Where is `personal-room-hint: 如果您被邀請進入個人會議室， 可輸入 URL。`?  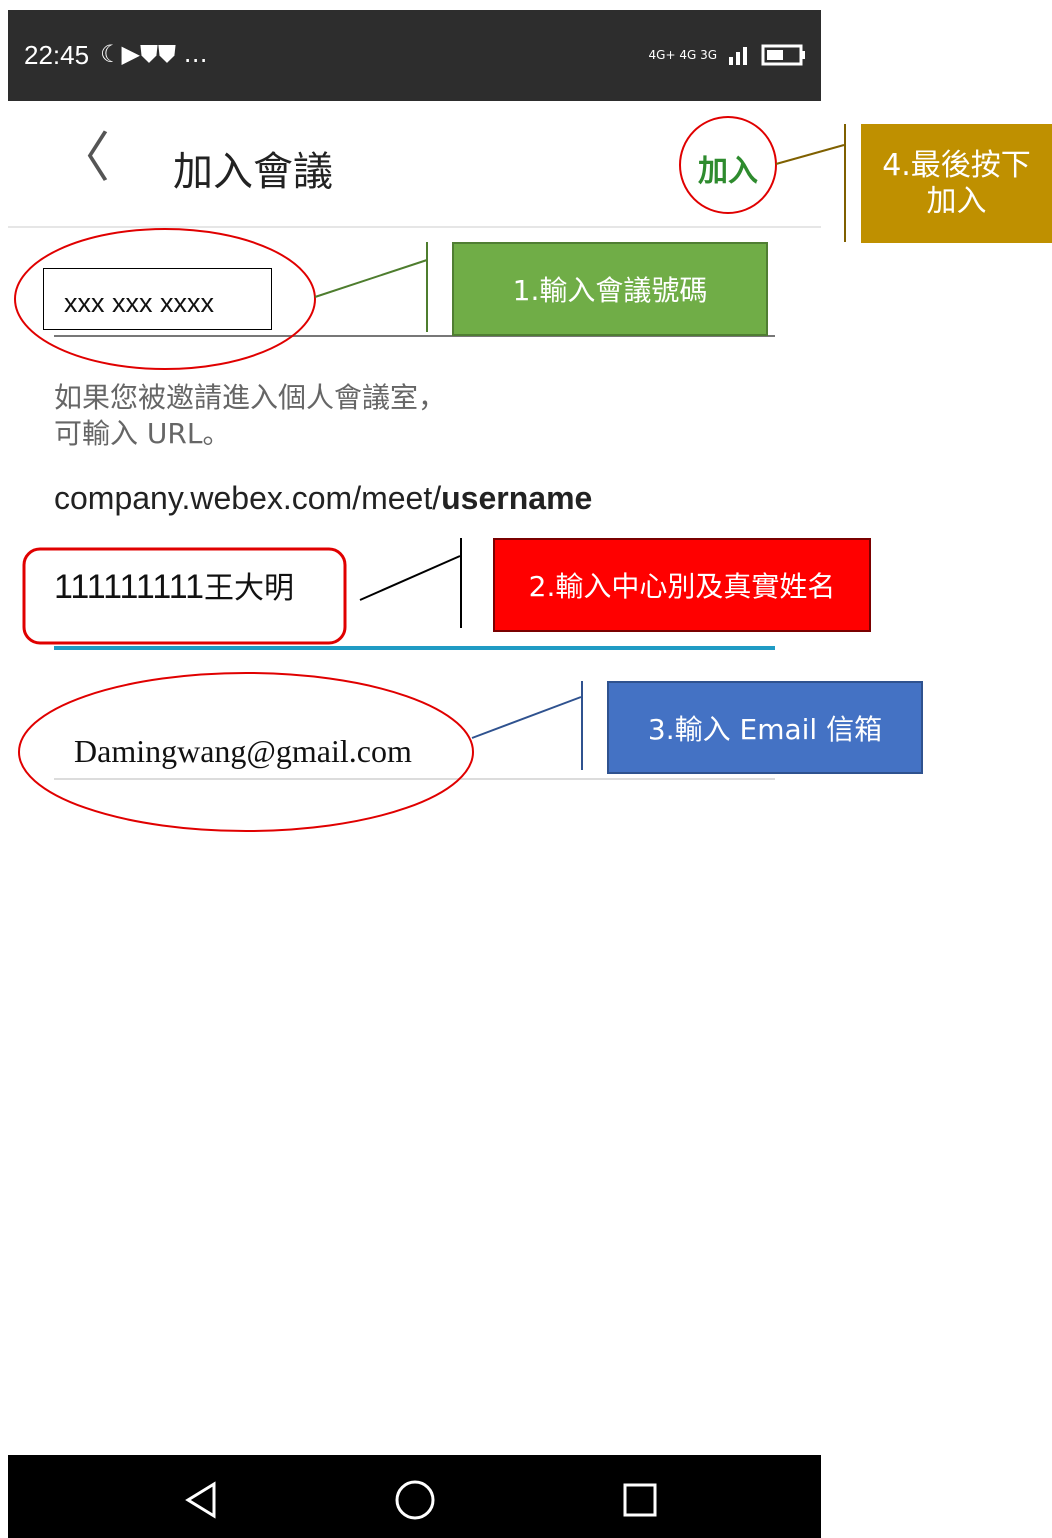 personal-room-hint: 如果您被邀請進入個人會議室， 可輸入 URL。 is located at coordinates (250, 416).